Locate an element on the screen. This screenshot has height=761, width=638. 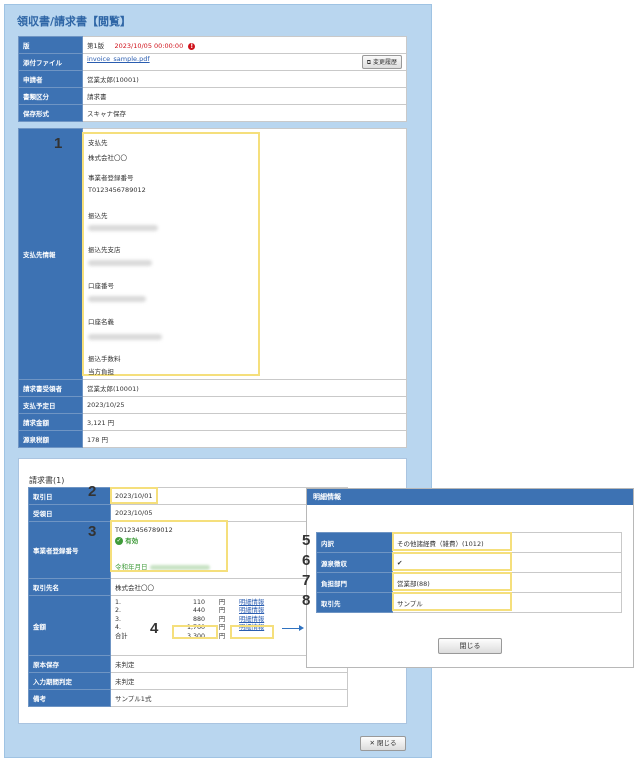
withholding-label: 源泉税額 is located at coordinates (50, 439).